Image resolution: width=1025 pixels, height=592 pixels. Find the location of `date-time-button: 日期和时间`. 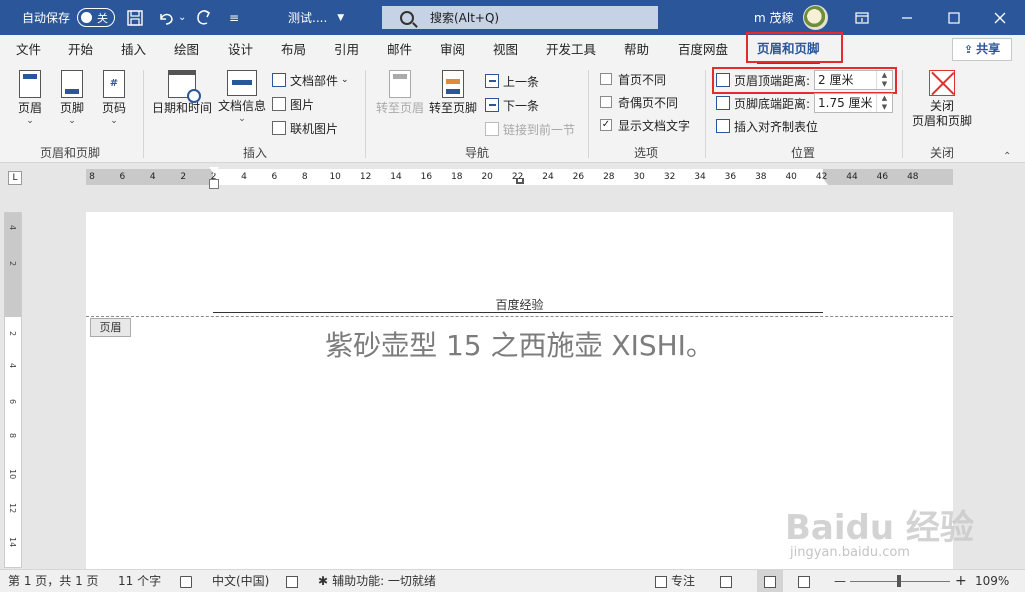

date-time-button: 日期和时间 is located at coordinates (182, 93).